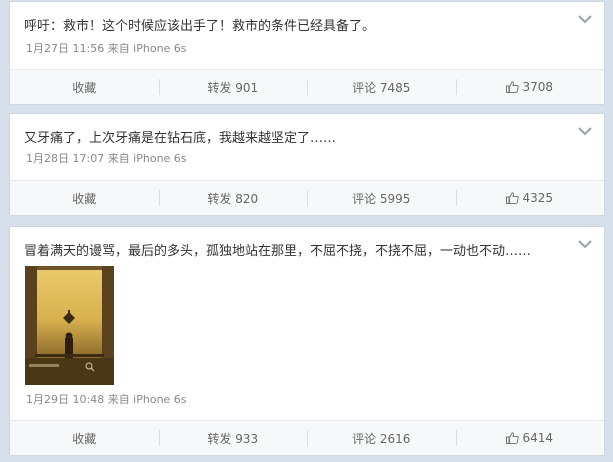  Describe the element at coordinates (200, 26) in the screenshot. I see `post-text: 呼吁：救市！这个时候应该出手了！救市的条件已经具备了。` at that location.